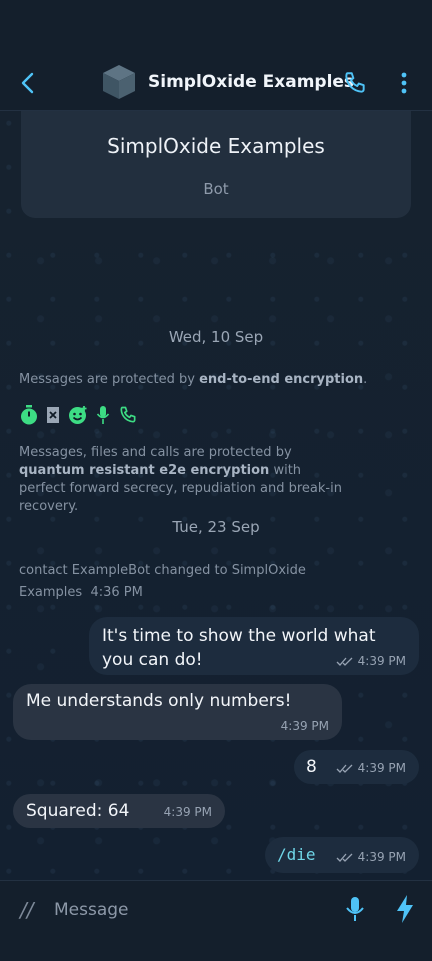  I want to click on menu-button, so click(404, 83).